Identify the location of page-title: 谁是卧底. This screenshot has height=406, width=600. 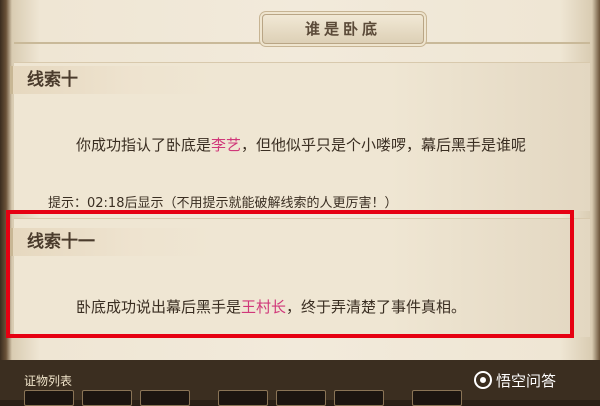
(342, 29).